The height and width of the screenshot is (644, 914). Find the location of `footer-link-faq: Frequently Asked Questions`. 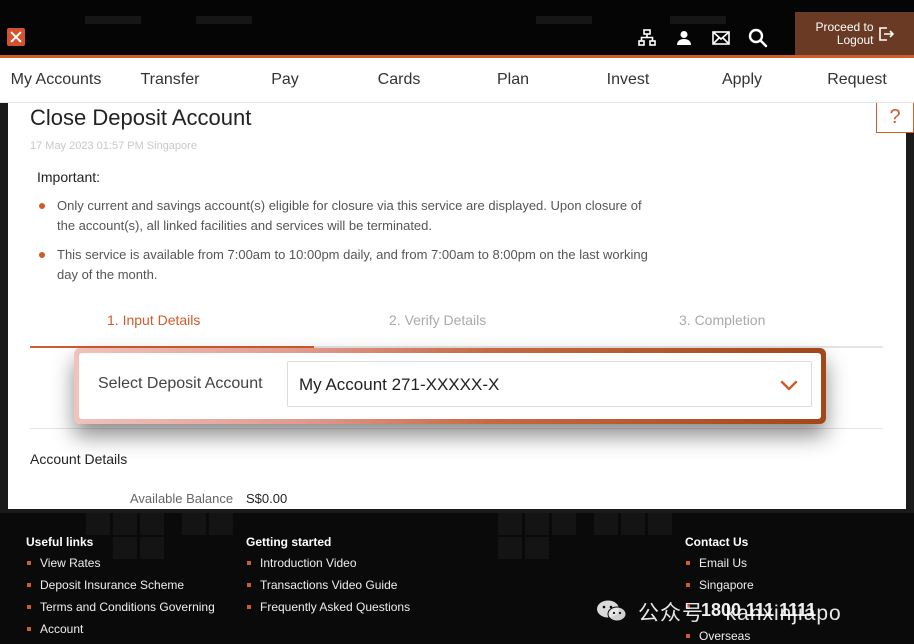

footer-link-faq: Frequently Asked Questions is located at coordinates (328, 607).